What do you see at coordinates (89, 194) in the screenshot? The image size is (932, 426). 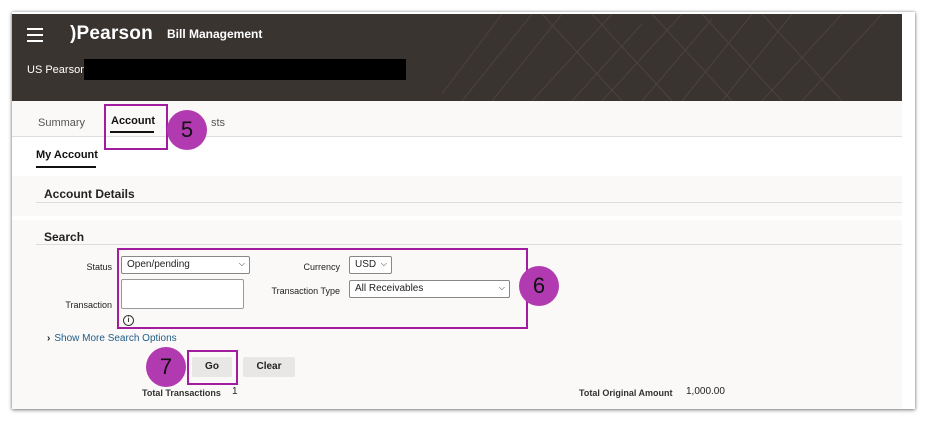 I see `account-details-title: Account Details` at bounding box center [89, 194].